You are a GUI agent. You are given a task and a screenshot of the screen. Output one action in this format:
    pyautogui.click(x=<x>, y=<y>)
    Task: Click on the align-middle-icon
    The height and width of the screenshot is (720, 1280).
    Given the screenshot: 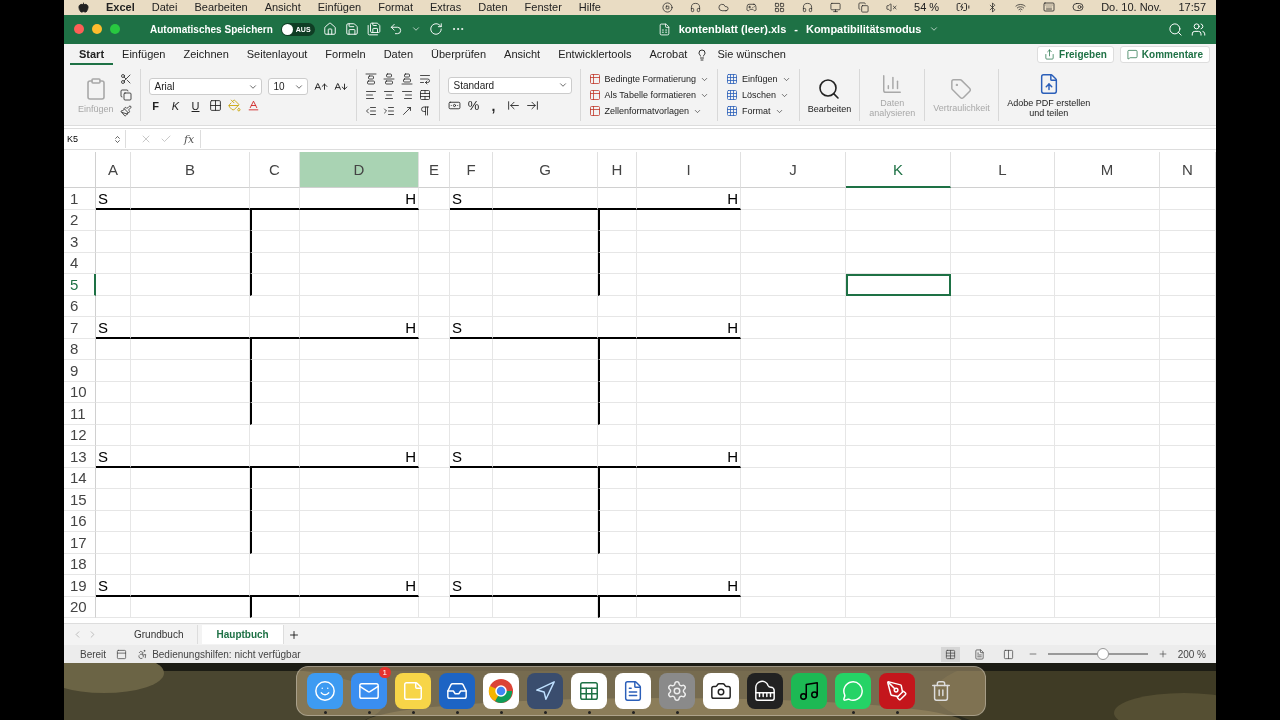 What is the action you would take?
    pyautogui.click(x=388, y=79)
    